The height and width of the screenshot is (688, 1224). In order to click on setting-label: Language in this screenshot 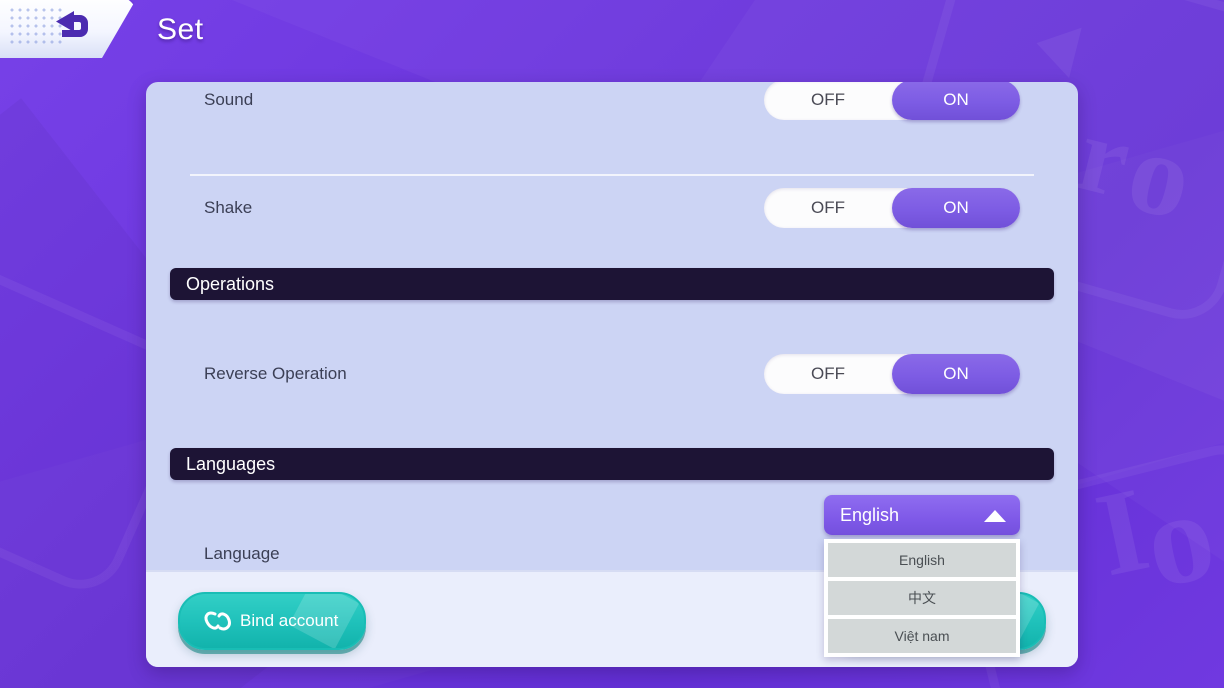, I will do `click(242, 553)`.